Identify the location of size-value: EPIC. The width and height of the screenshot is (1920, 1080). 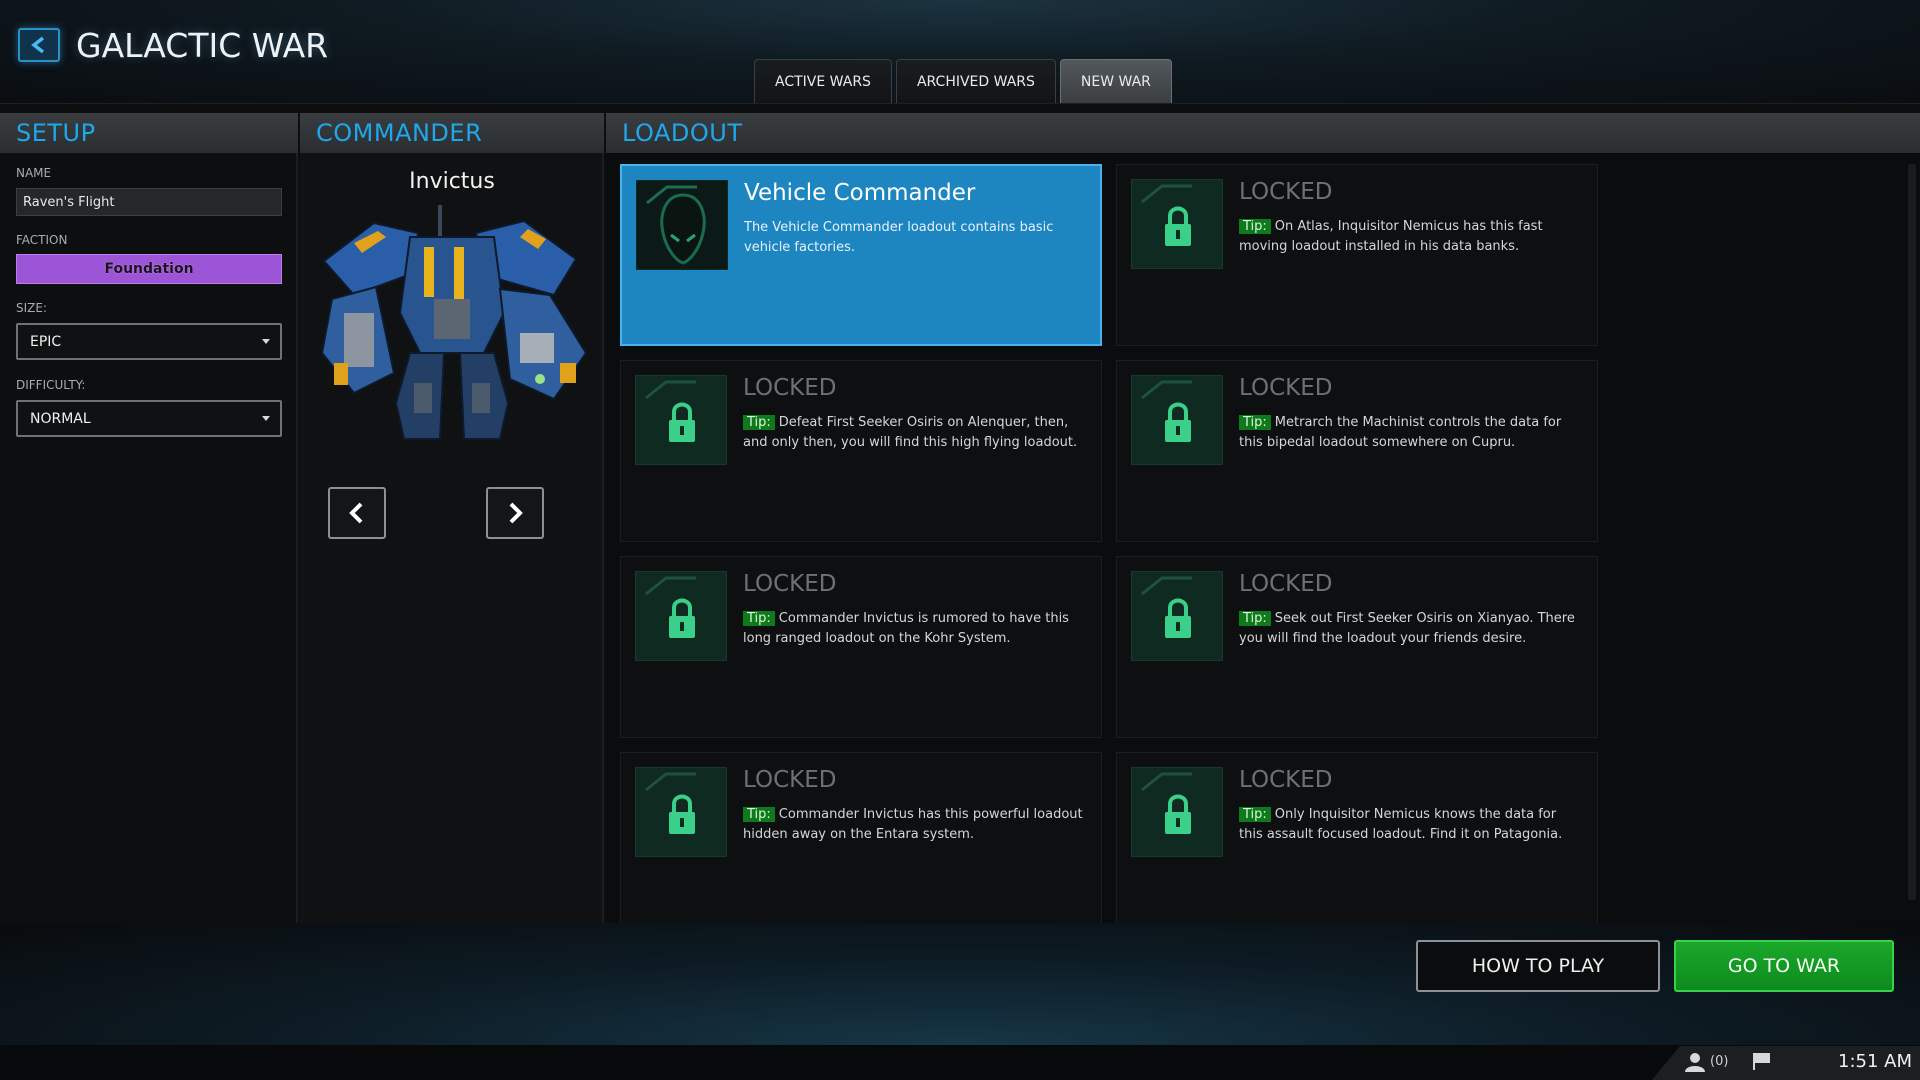
(46, 341).